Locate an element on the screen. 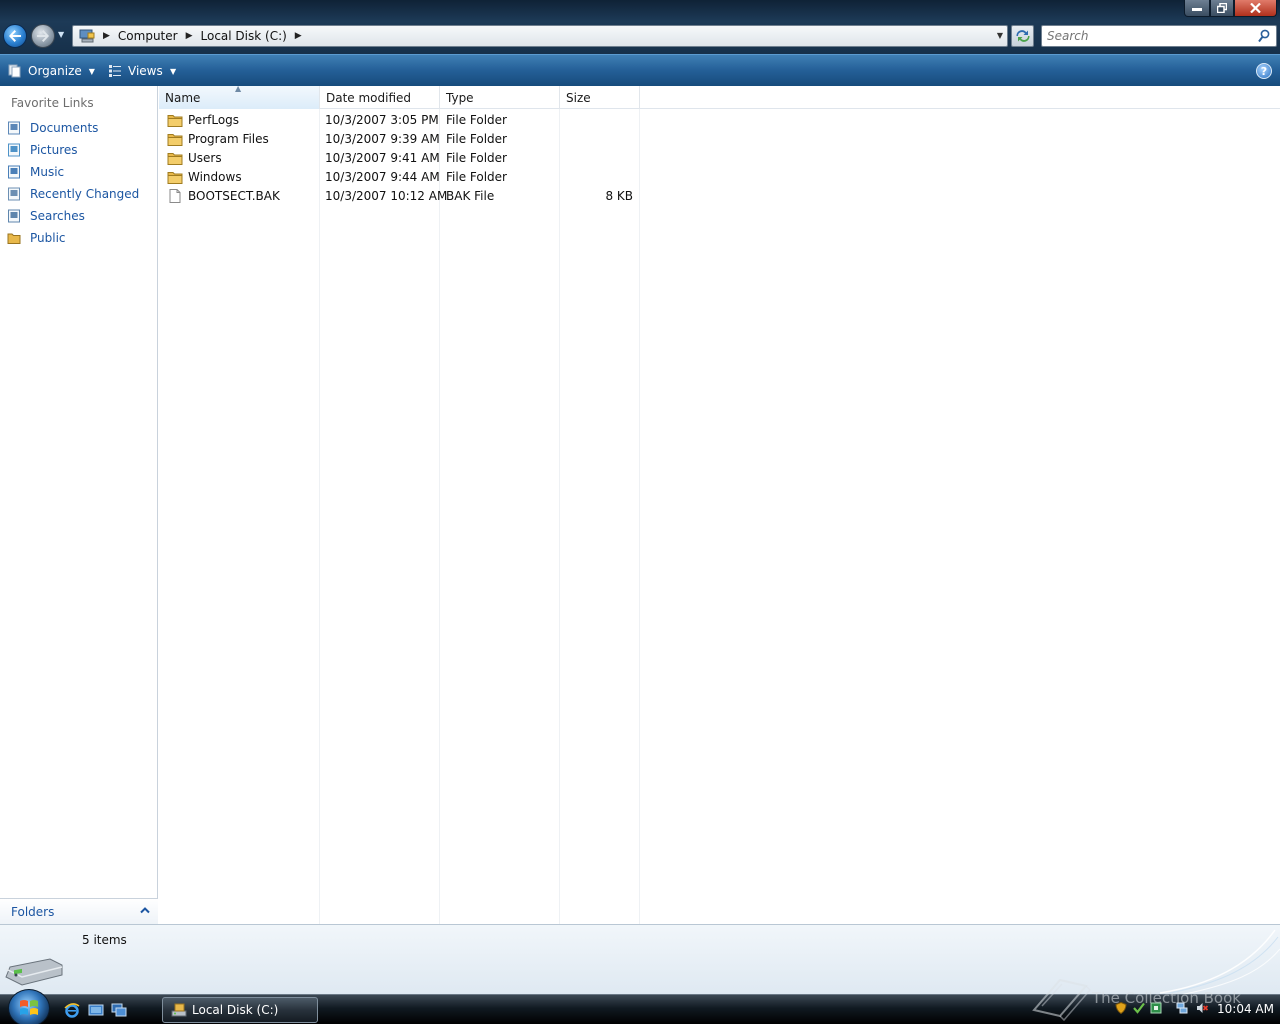  switch-windows-icon is located at coordinates (119, 1010).